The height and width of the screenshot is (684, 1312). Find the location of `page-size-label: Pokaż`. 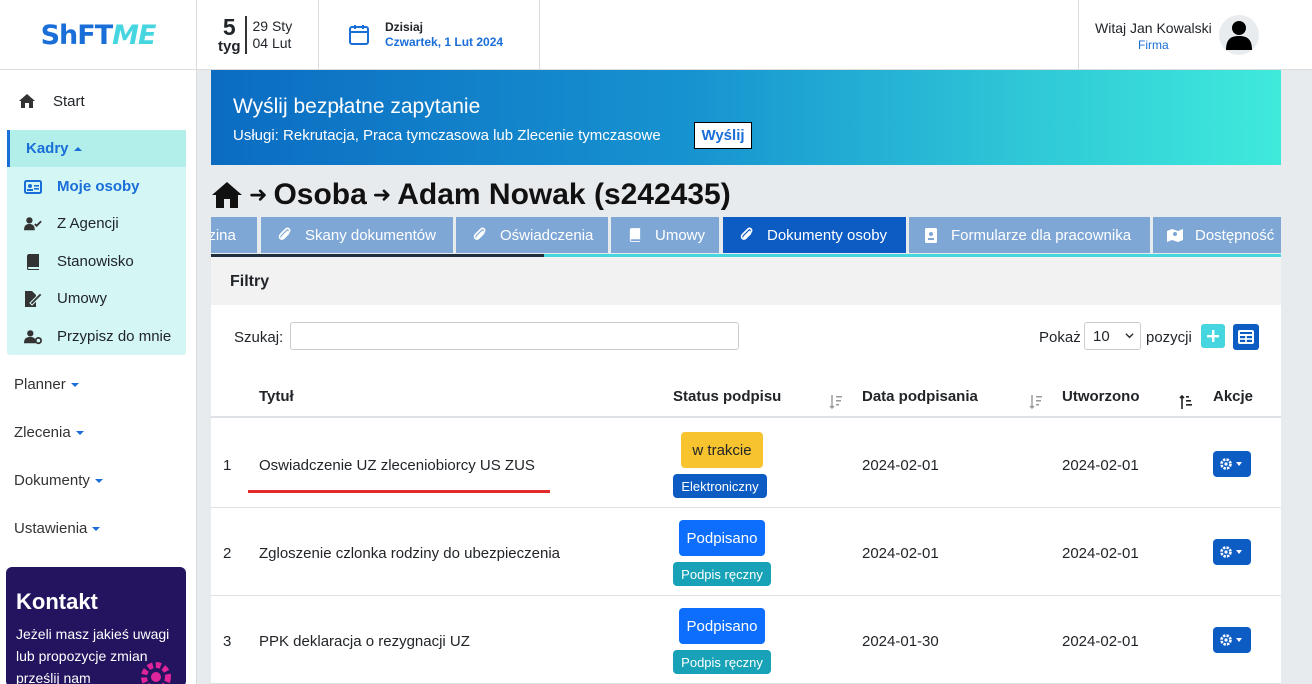

page-size-label: Pokaż is located at coordinates (1060, 337).